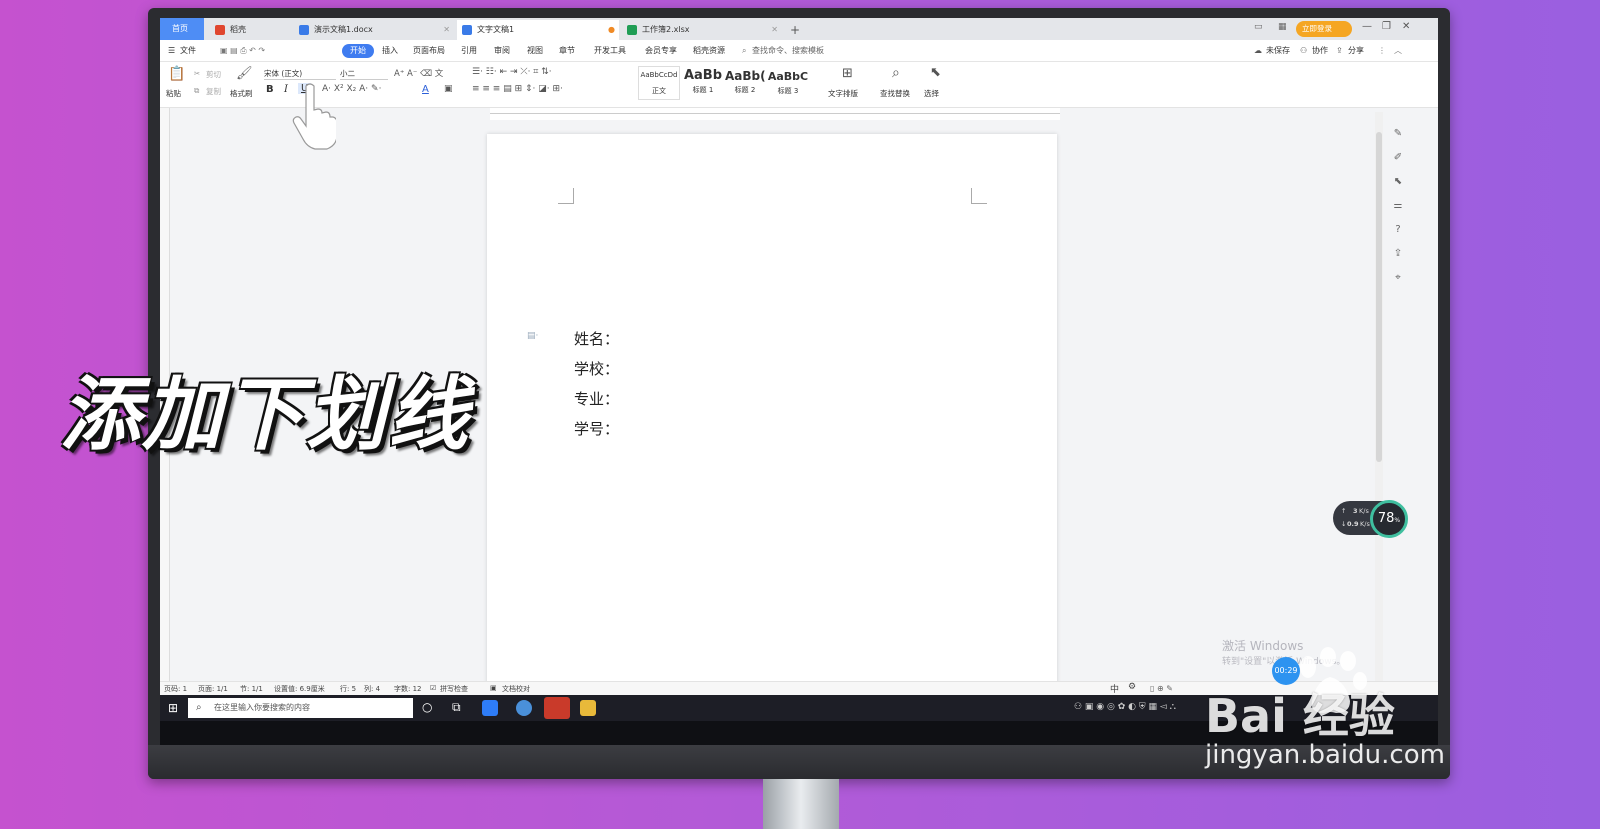 The height and width of the screenshot is (829, 1600). Describe the element at coordinates (703, 83) in the screenshot. I see `style-heading-1: AaBb 标题 1` at that location.